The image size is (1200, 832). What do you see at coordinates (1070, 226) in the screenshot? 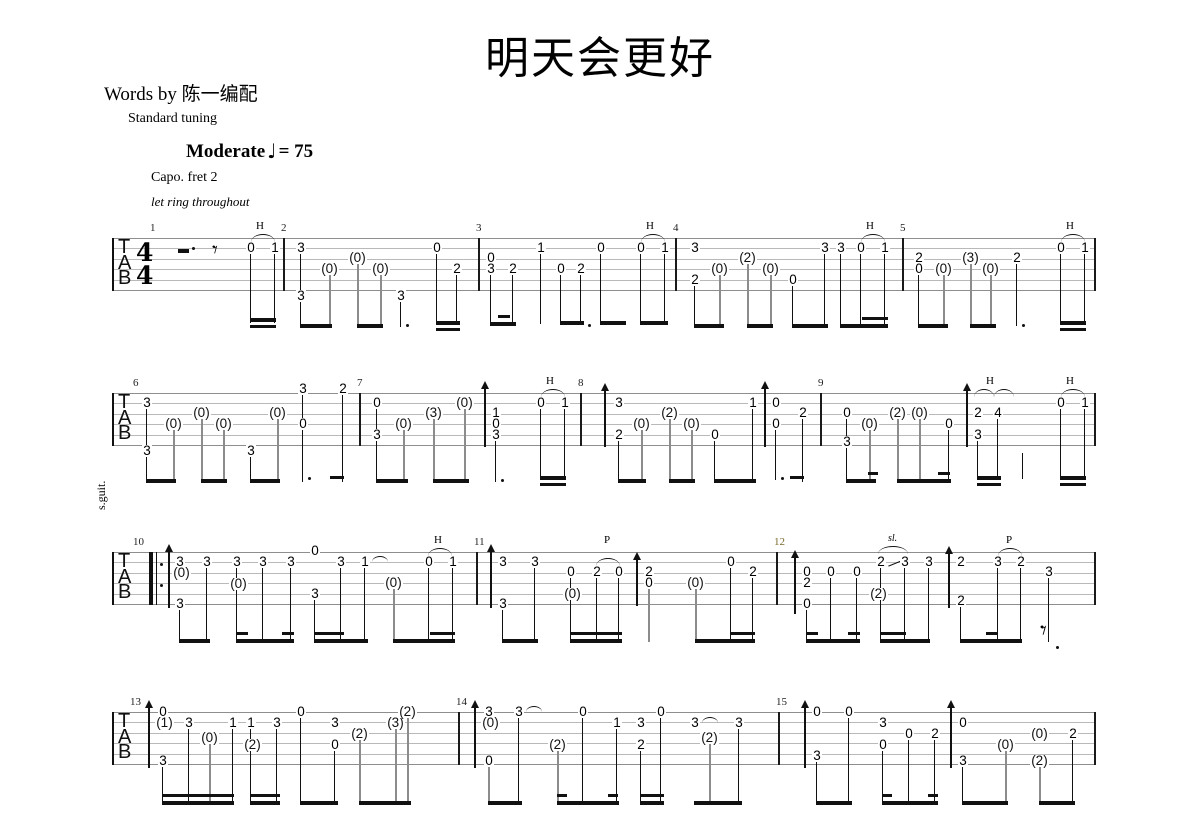
I see `hammer-on-marker: H` at bounding box center [1070, 226].